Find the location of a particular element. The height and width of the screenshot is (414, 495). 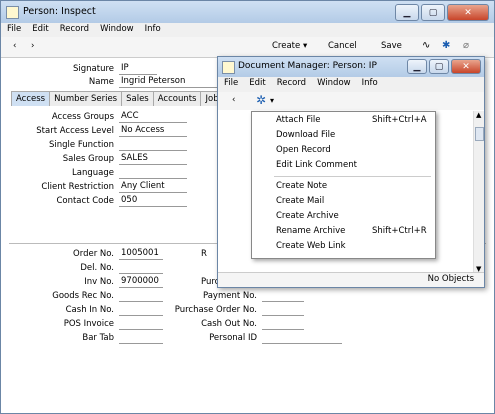

docmgr-back-button: ‹ is located at coordinates (233, 100).